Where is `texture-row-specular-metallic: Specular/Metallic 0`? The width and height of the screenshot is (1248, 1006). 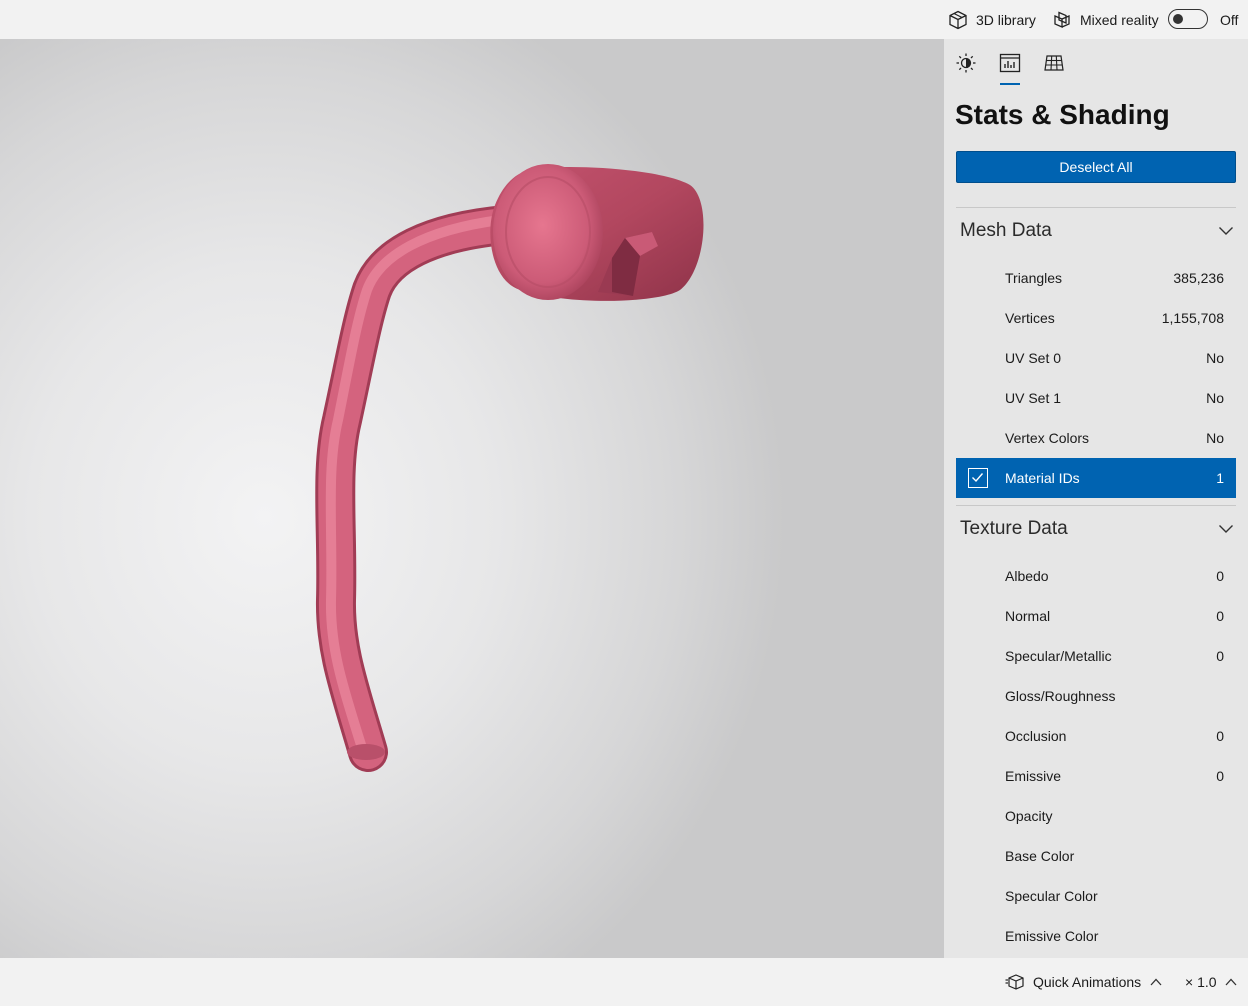
texture-row-specular-metallic: Specular/Metallic 0 is located at coordinates (1096, 656).